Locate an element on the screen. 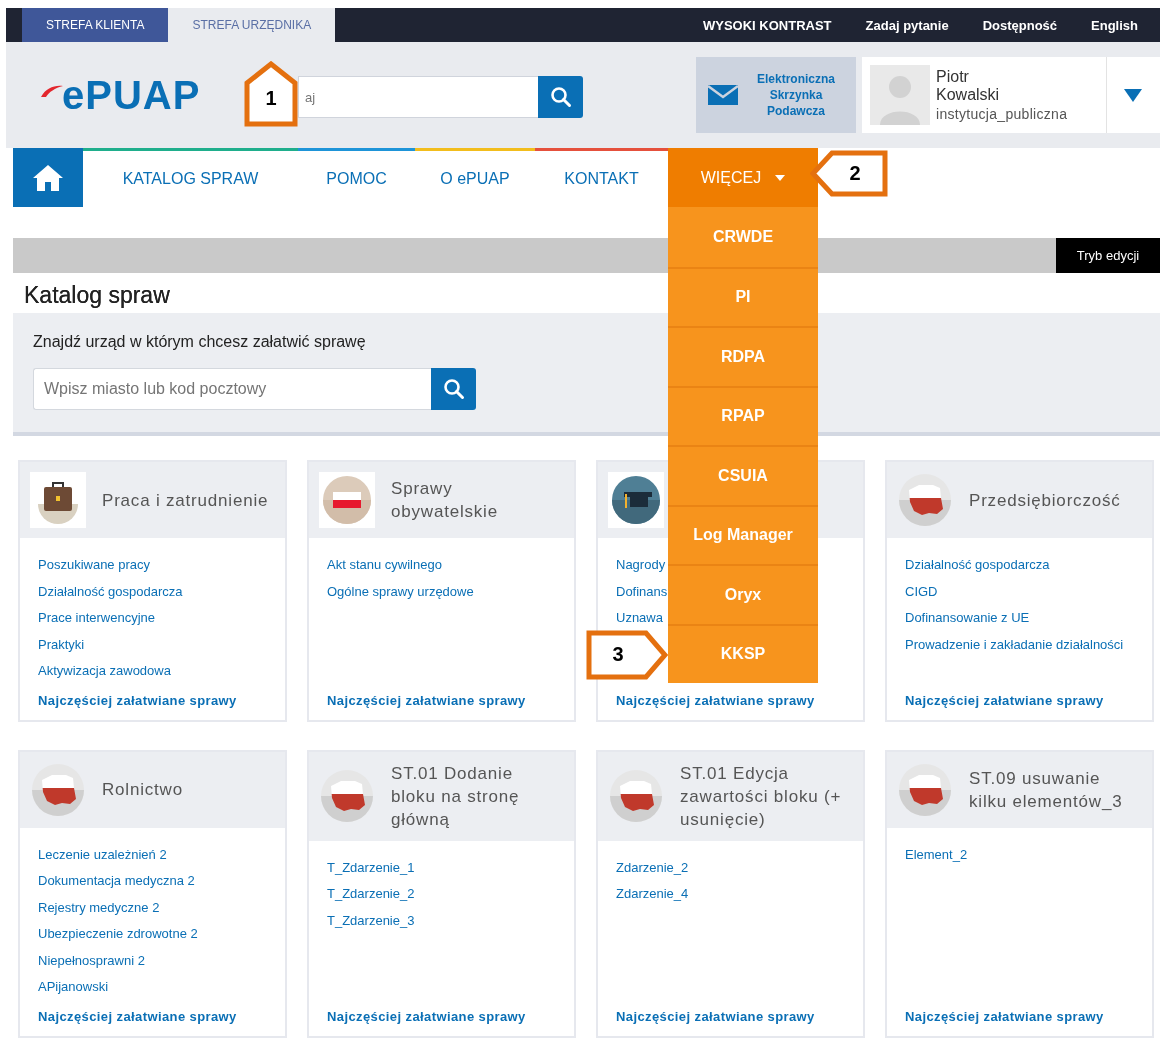  user-name: Piotr Kowalski is located at coordinates (968, 86).